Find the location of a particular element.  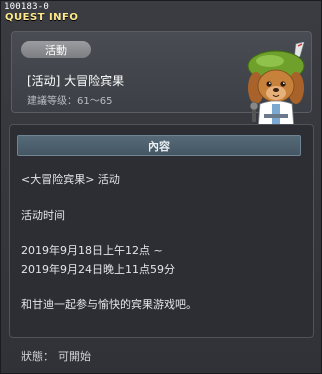

content-header: 內容 is located at coordinates (159, 145).